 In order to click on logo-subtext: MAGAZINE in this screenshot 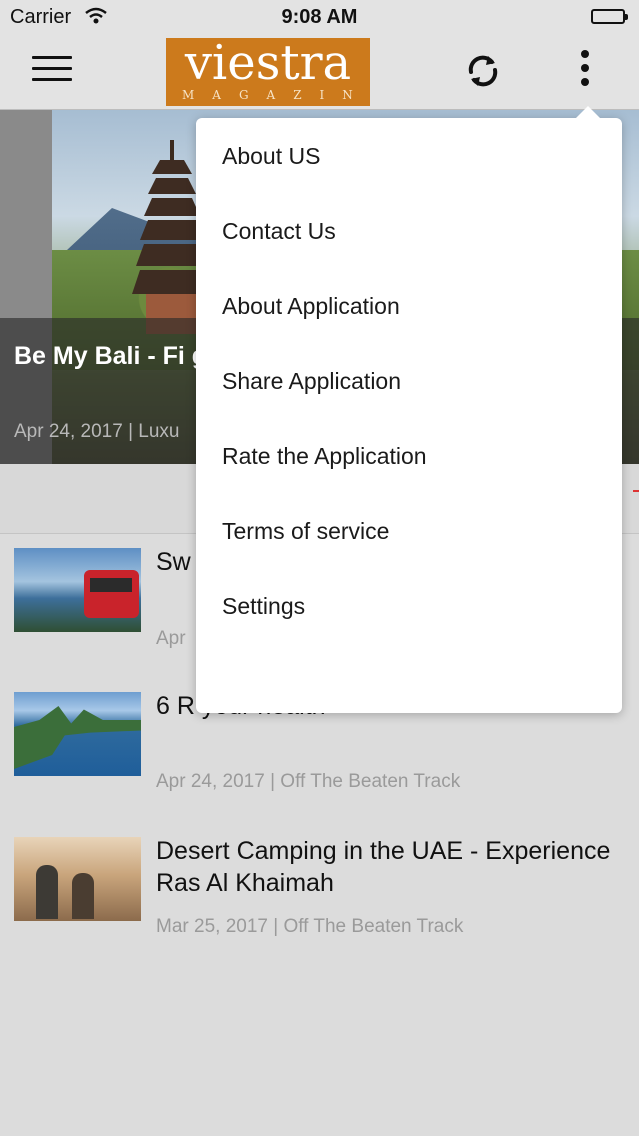, I will do `click(276, 95)`.